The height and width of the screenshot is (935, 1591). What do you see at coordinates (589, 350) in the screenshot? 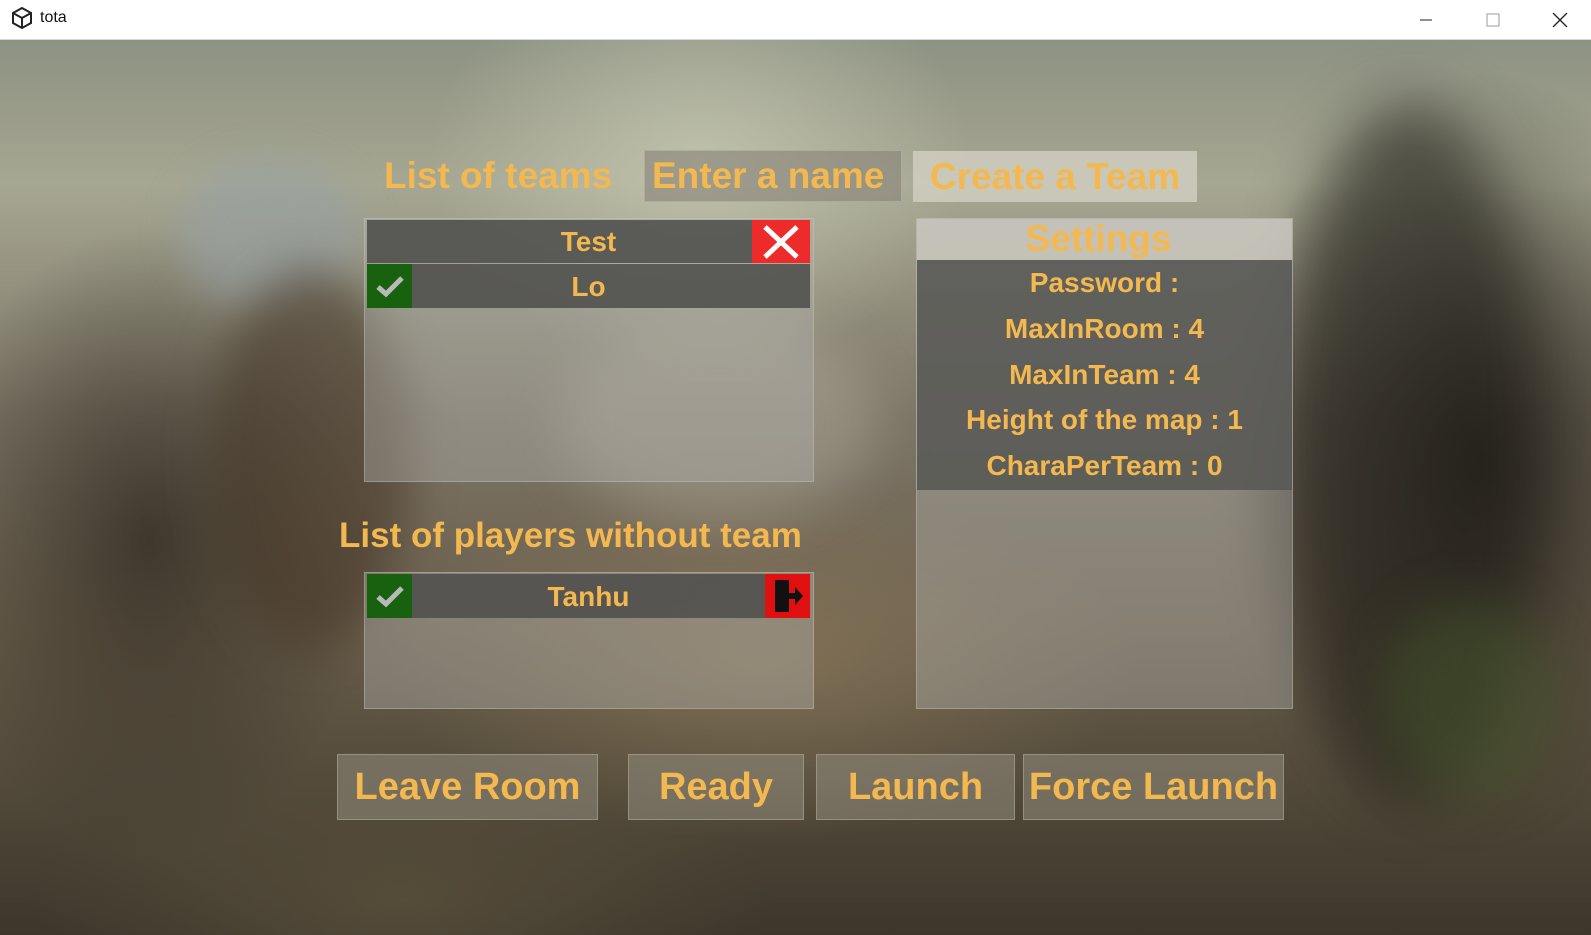
I see `teams-list-panel: Test Lo` at bounding box center [589, 350].